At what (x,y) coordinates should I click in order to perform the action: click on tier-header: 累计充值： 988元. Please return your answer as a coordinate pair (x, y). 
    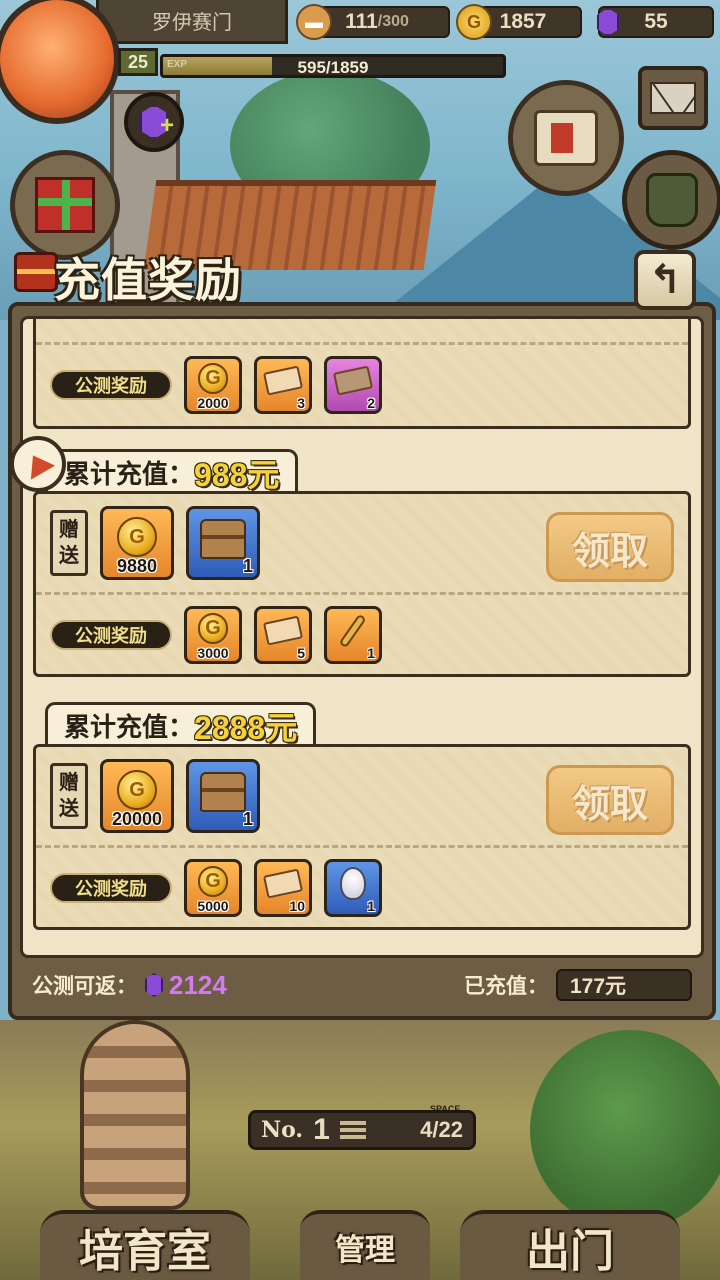
    Looking at the image, I should click on (172, 471).